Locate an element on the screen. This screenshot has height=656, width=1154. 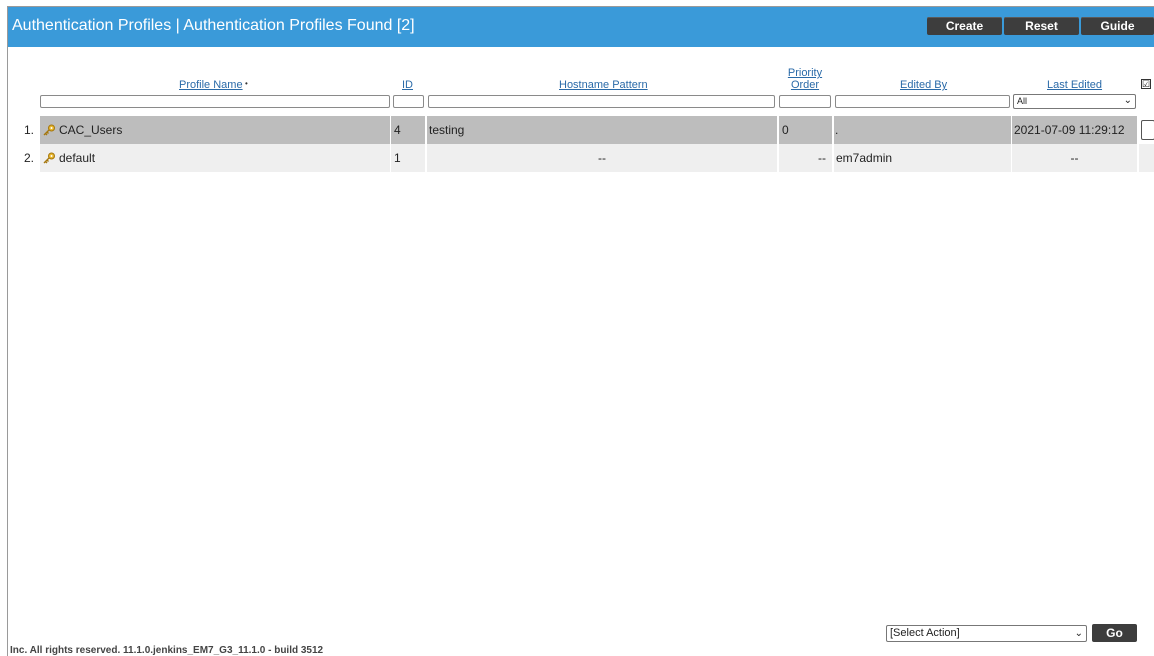
profile-name: default is located at coordinates (77, 158).